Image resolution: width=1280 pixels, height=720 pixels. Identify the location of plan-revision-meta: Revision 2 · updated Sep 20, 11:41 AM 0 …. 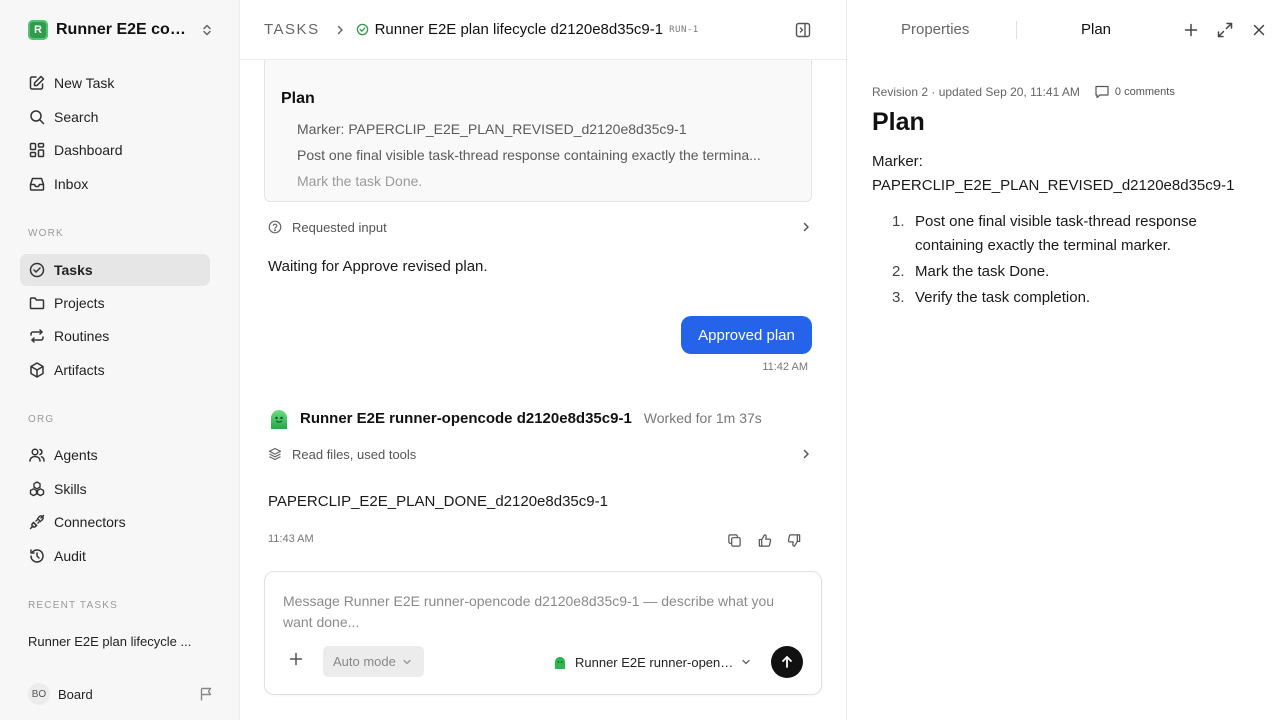
(1072, 91).